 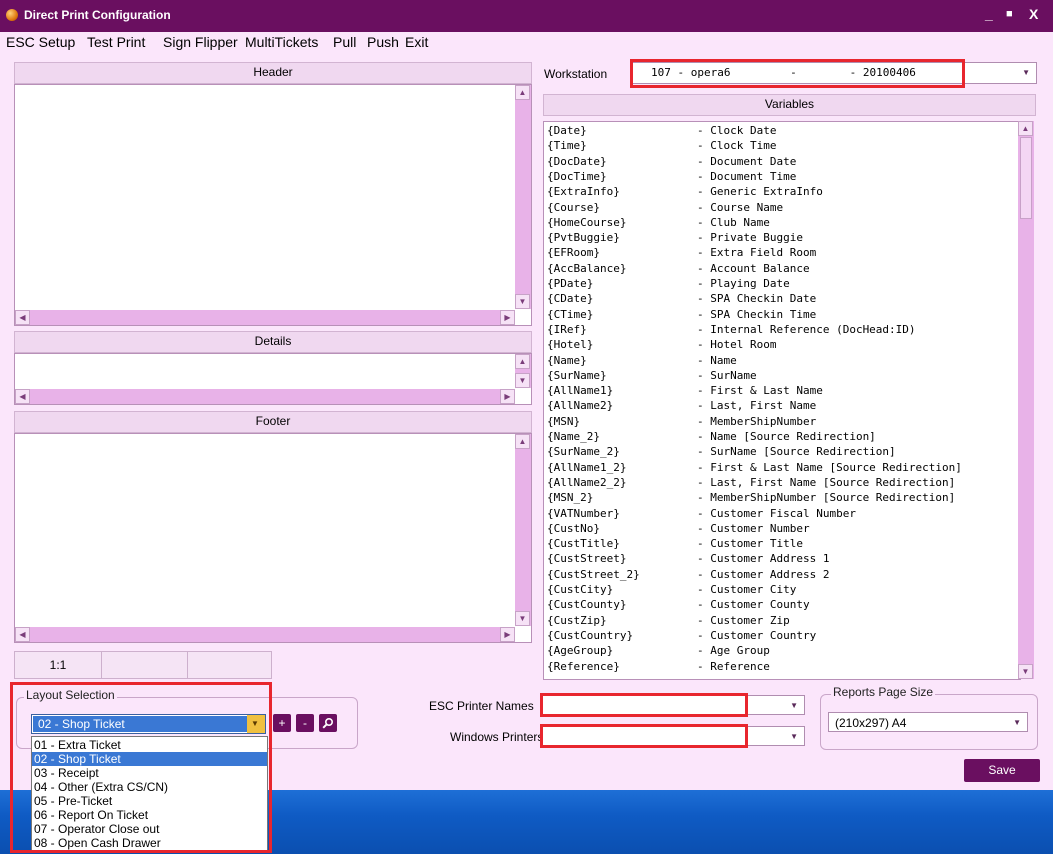 I want to click on variable-key: {CustTitle}, so click(x=583, y=544).